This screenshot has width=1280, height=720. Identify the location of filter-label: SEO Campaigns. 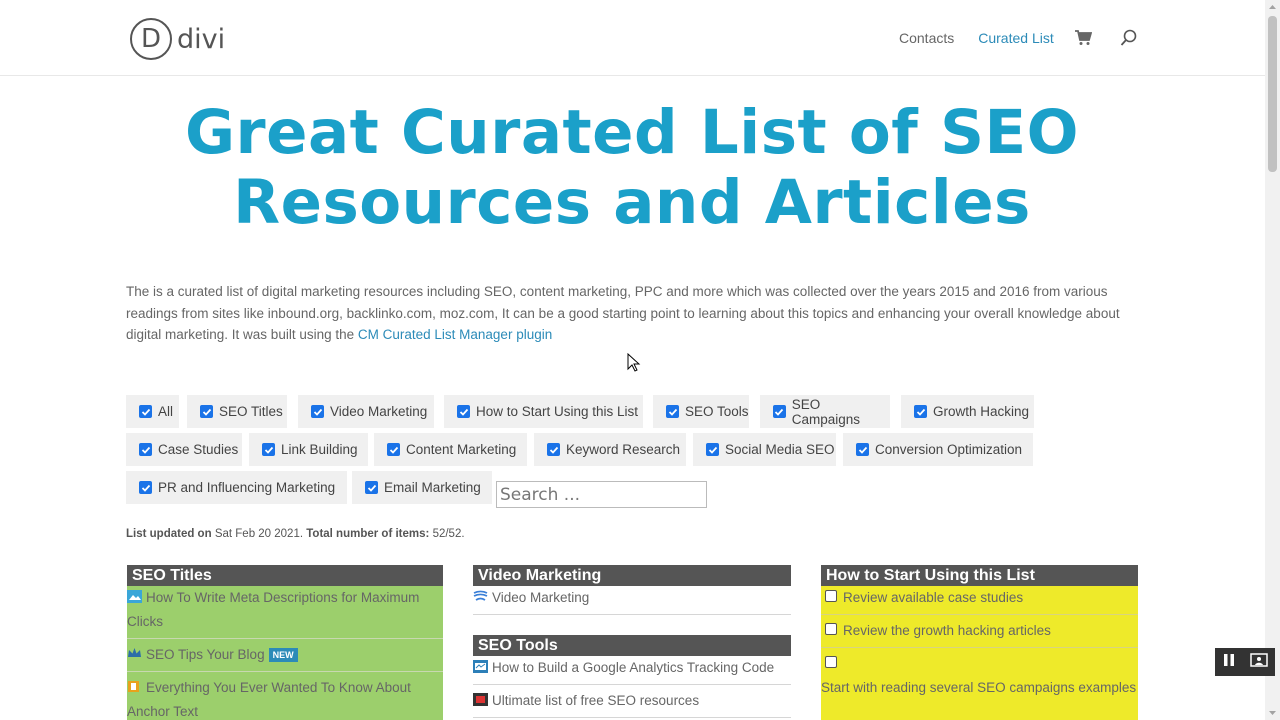
(825, 411).